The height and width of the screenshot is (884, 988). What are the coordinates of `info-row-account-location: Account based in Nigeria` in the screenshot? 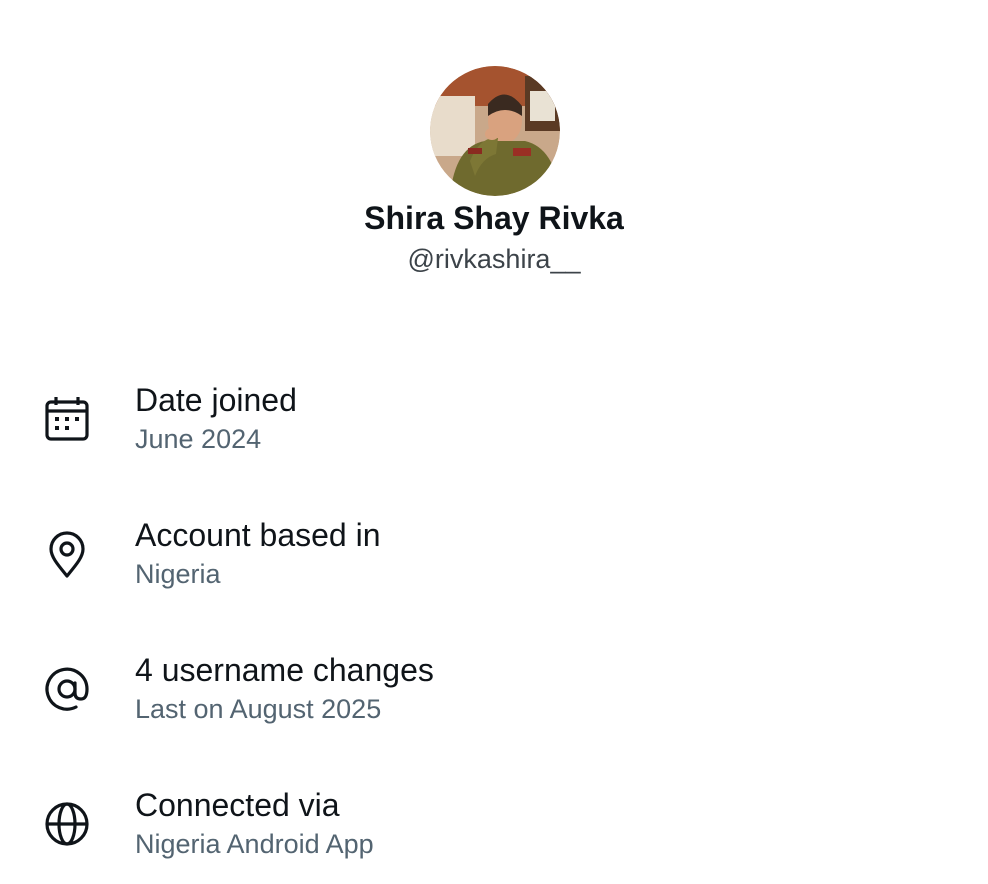 It's located at (494, 555).